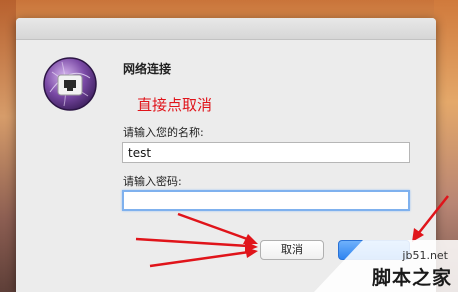 The width and height of the screenshot is (458, 292). I want to click on watermark-name: 脚本之家, so click(411, 278).